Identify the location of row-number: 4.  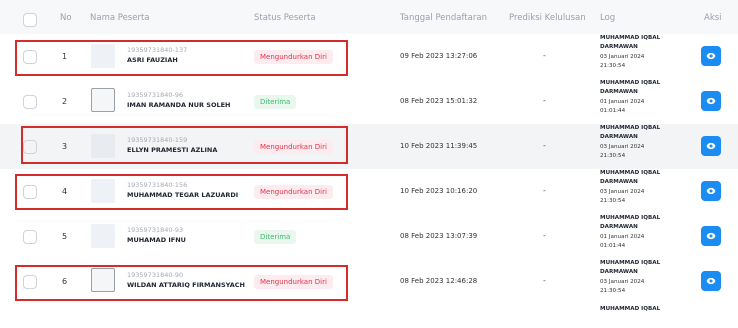
(65, 191).